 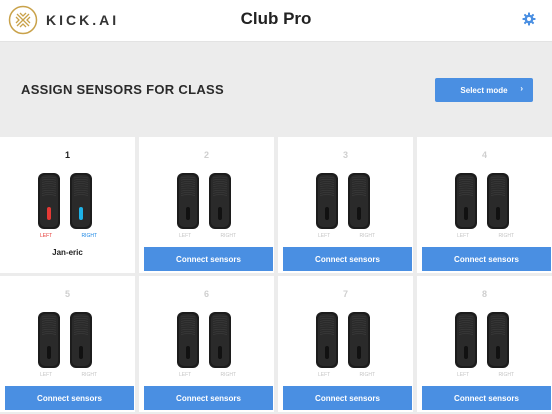 I want to click on slot-number: 5, so click(x=67, y=294).